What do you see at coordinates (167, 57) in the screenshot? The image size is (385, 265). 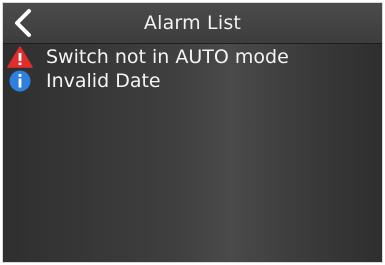 I see `alarm-text: Switch not in AUTO mode` at bounding box center [167, 57].